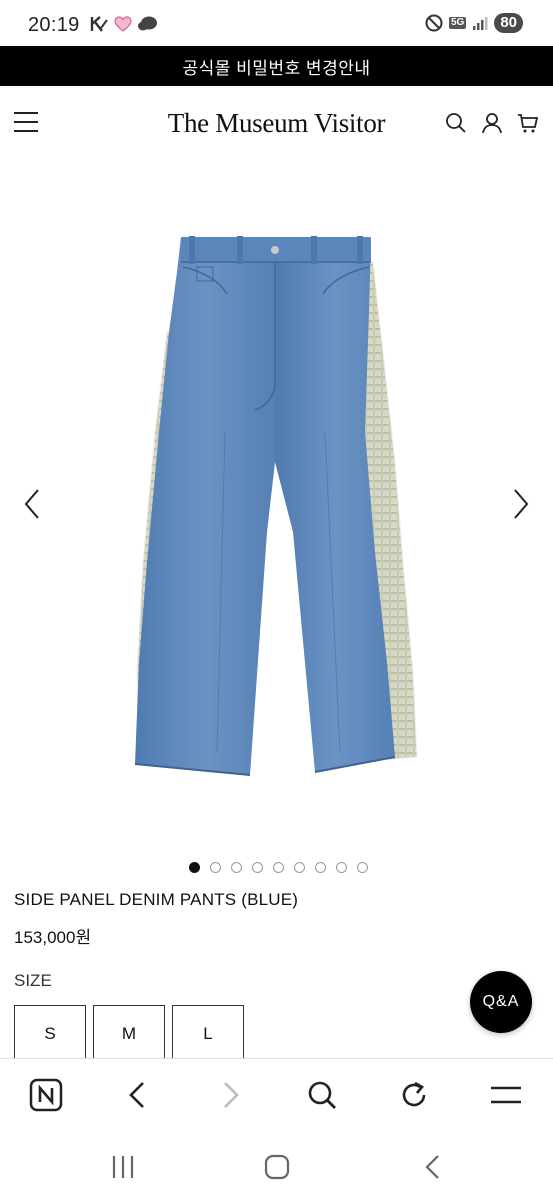 This screenshot has height=1200, width=553. What do you see at coordinates (123, 1167) in the screenshot?
I see `recent-apps-icon` at bounding box center [123, 1167].